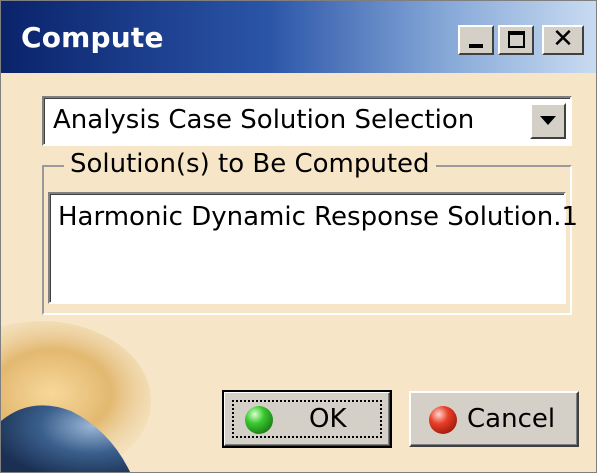  What do you see at coordinates (250, 164) in the screenshot?
I see `group-box-label: Solution(s) to Be Computed` at bounding box center [250, 164].